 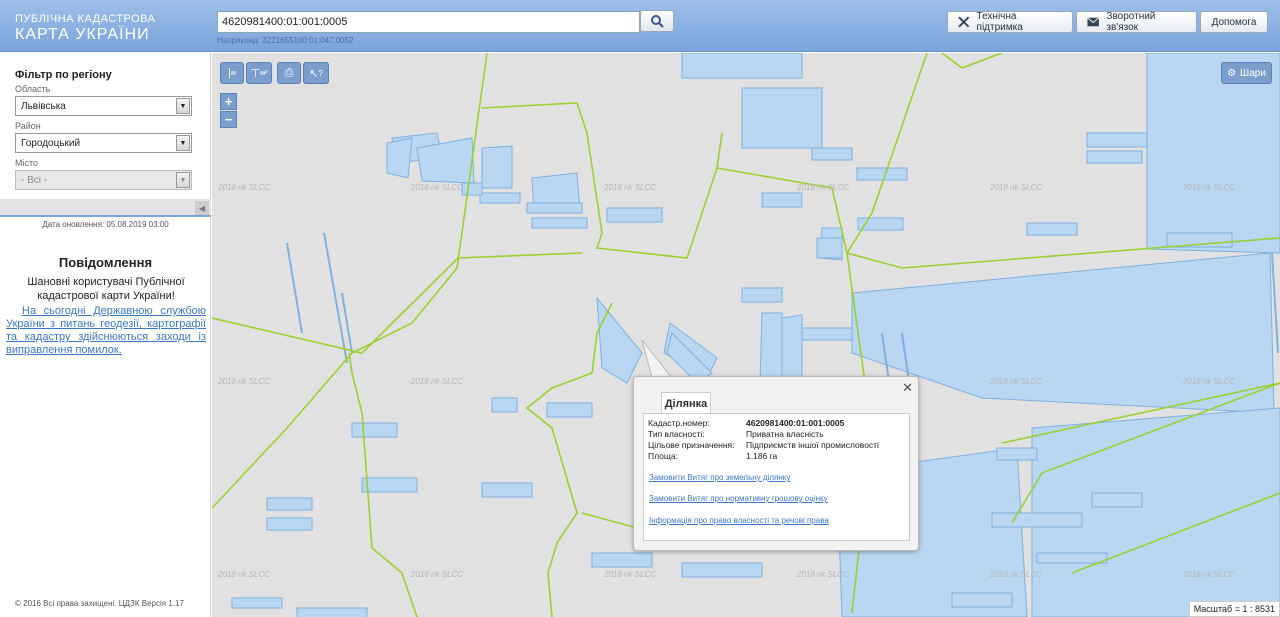 What do you see at coordinates (63, 75) in the screenshot?
I see `filter-title: Фільтр по регіону` at bounding box center [63, 75].